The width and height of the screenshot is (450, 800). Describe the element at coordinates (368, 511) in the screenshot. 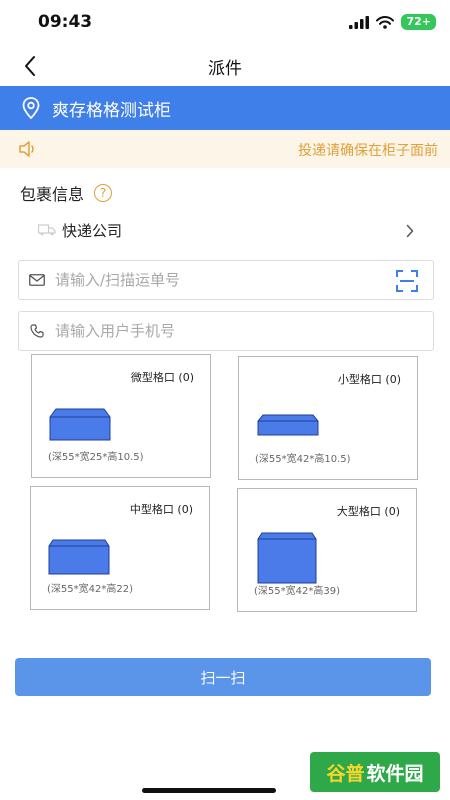

I see `slot-name: 大型格口 (0)` at that location.